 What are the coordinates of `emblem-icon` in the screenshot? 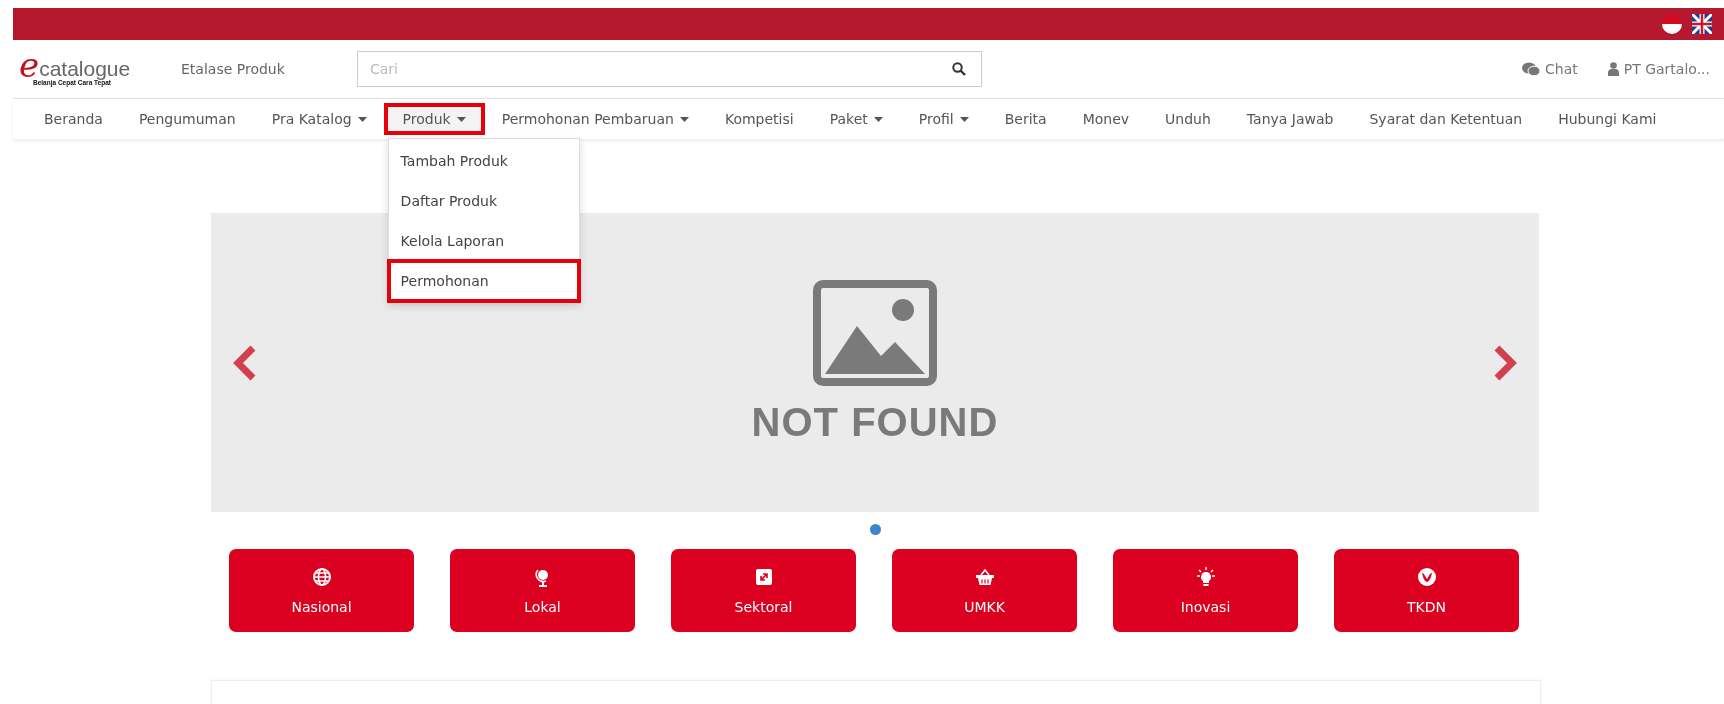 It's located at (1426, 576).